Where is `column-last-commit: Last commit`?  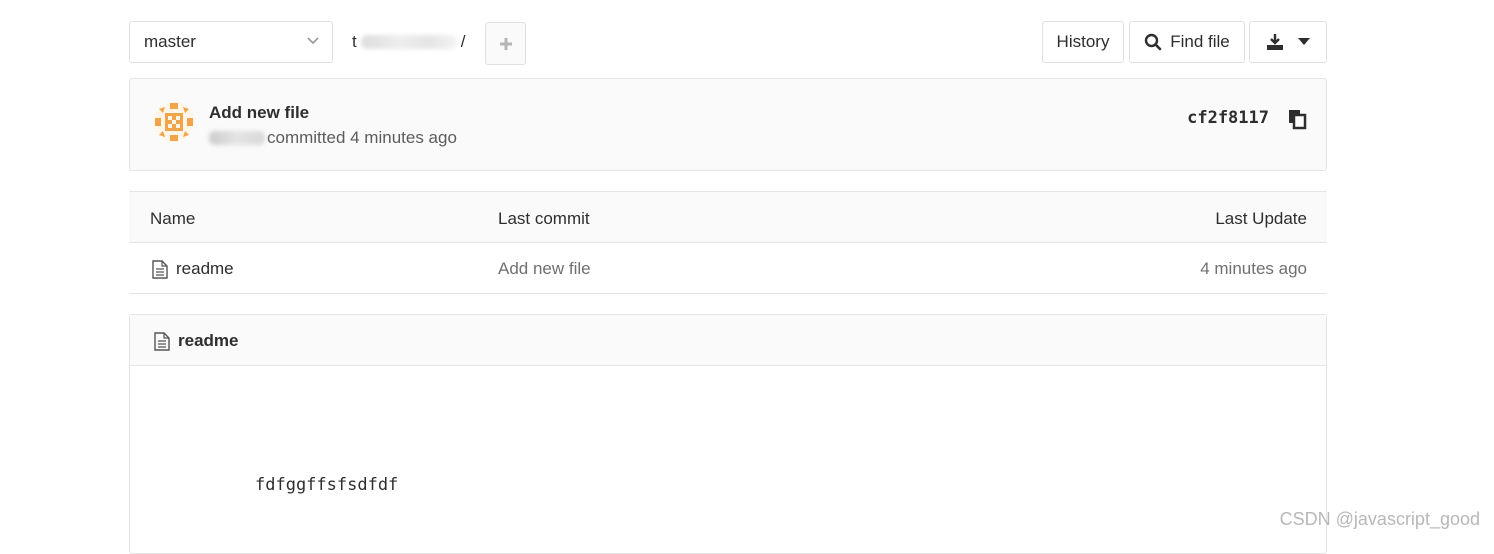 column-last-commit: Last commit is located at coordinates (544, 218).